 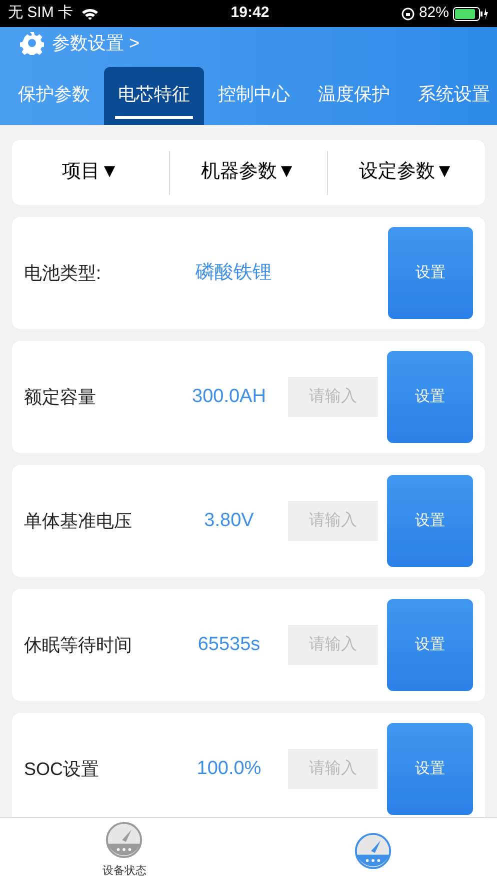 What do you see at coordinates (354, 96) in the screenshot?
I see `tab: 温度保护` at bounding box center [354, 96].